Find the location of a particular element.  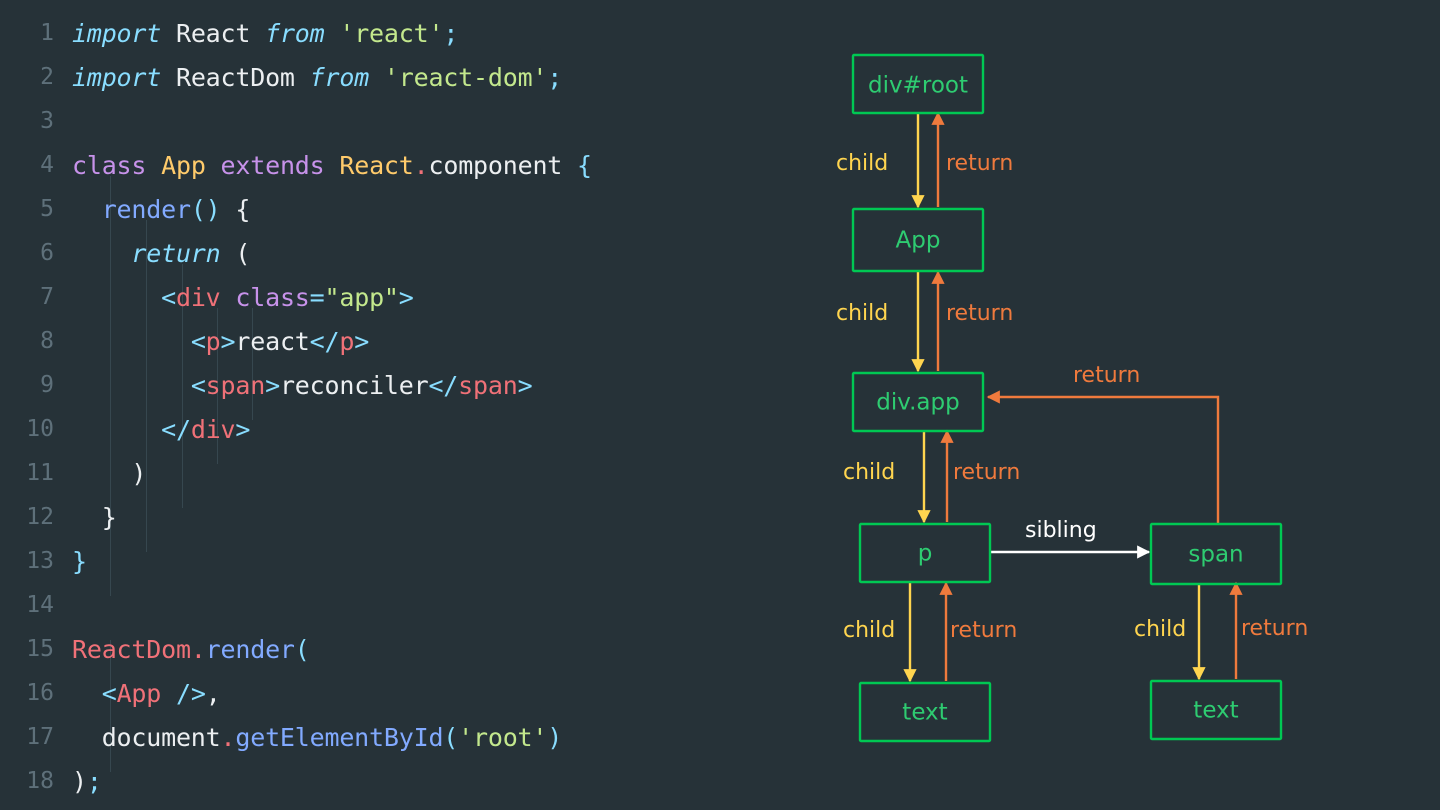

code-line: 5 render() { is located at coordinates (410, 209).